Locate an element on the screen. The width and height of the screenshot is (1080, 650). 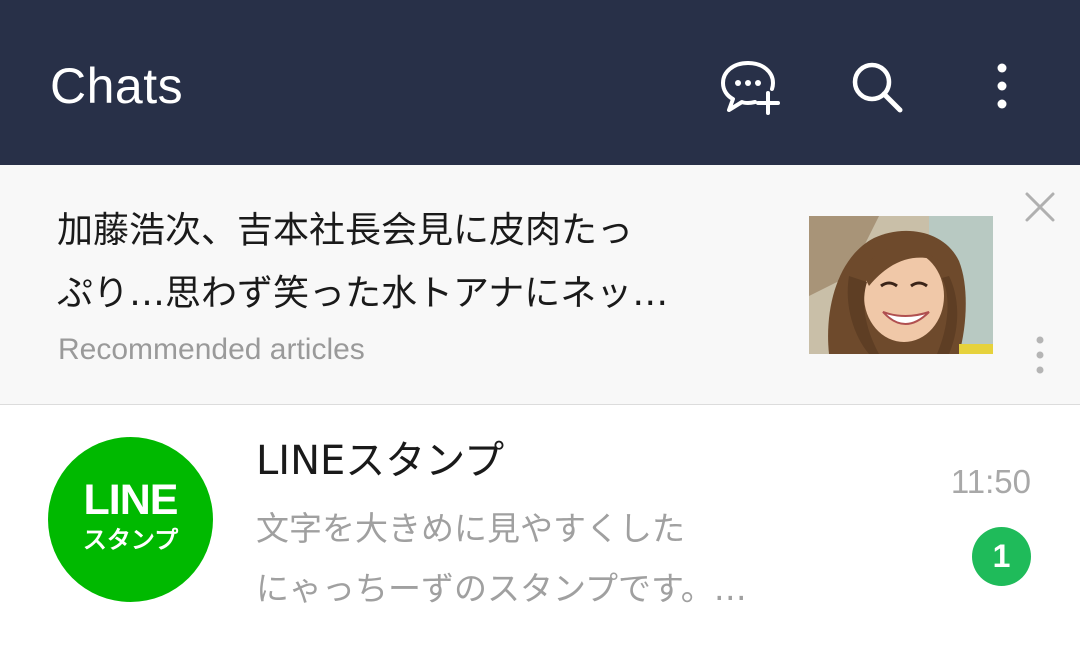
avatar: LINE スタンプ is located at coordinates (130, 519).